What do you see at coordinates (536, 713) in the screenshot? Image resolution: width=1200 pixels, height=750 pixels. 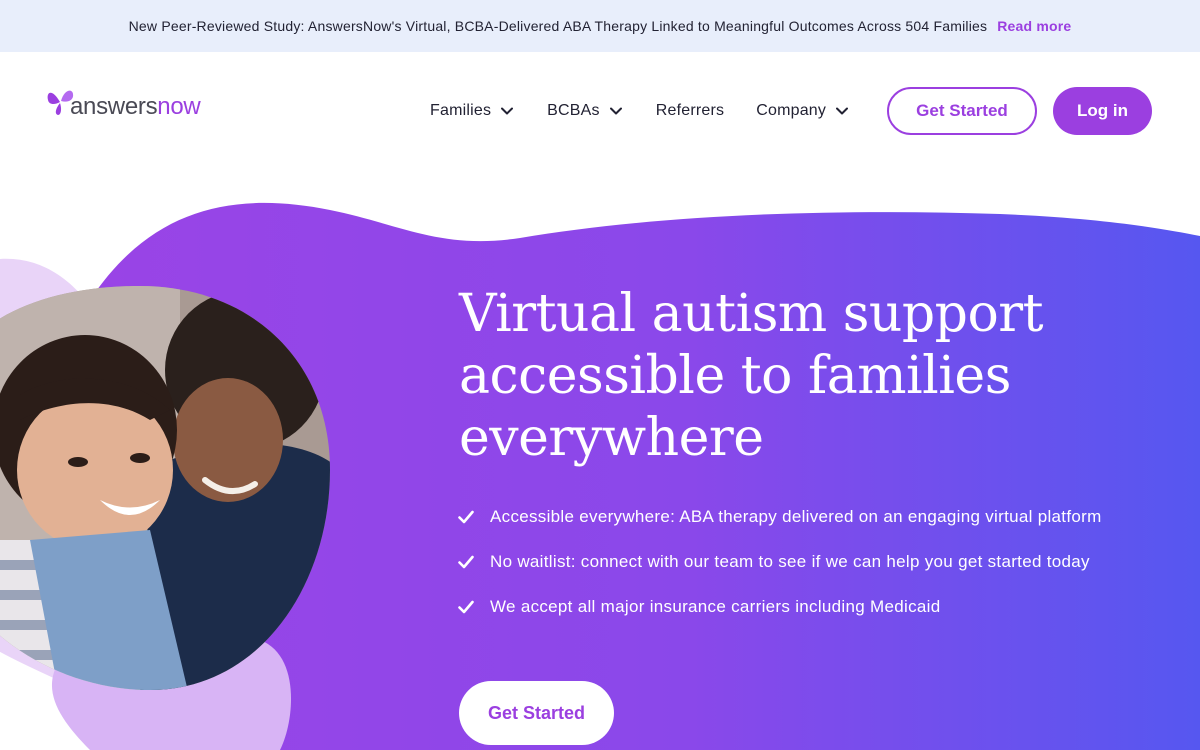 I see `hero-get-started-button: Get Started` at bounding box center [536, 713].